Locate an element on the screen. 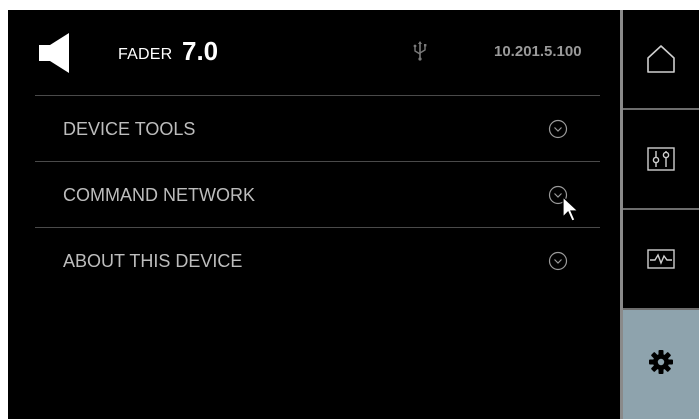 Image resolution: width=699 pixels, height=419 pixels. waveform-icon is located at coordinates (661, 259).